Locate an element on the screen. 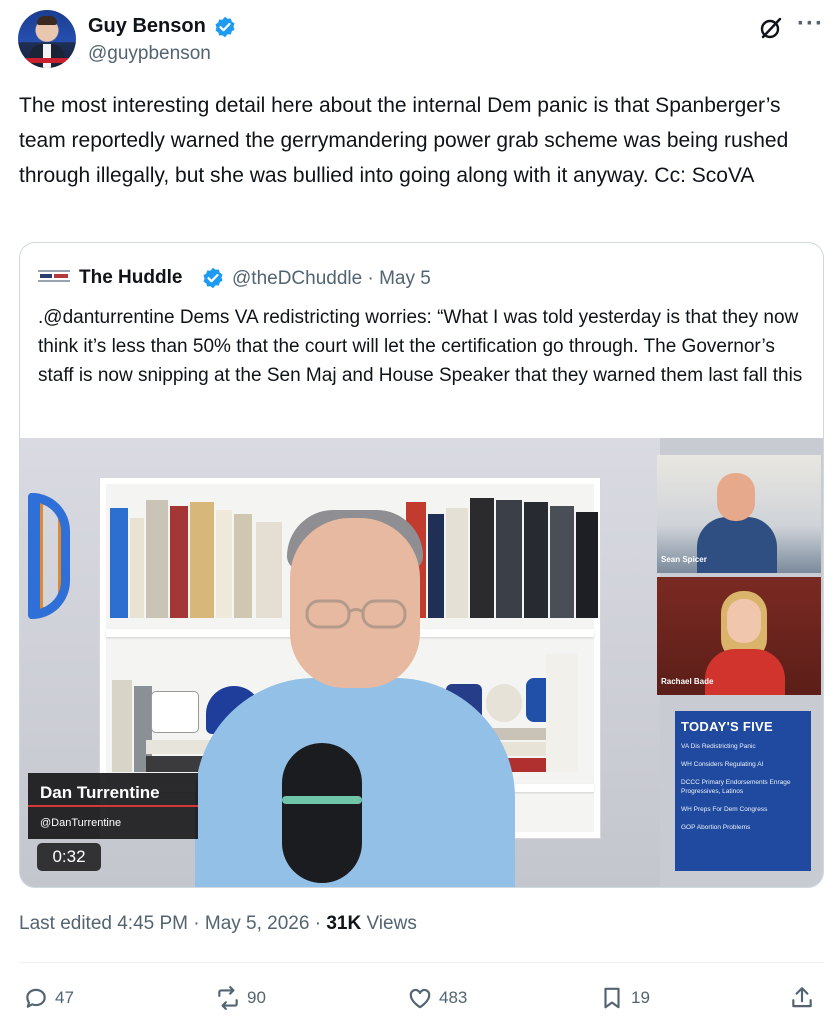 This screenshot has height=1024, width=839. edited-timestamp: Last edited 4:45 PM · May 5, 2026 · is located at coordinates (172, 923).